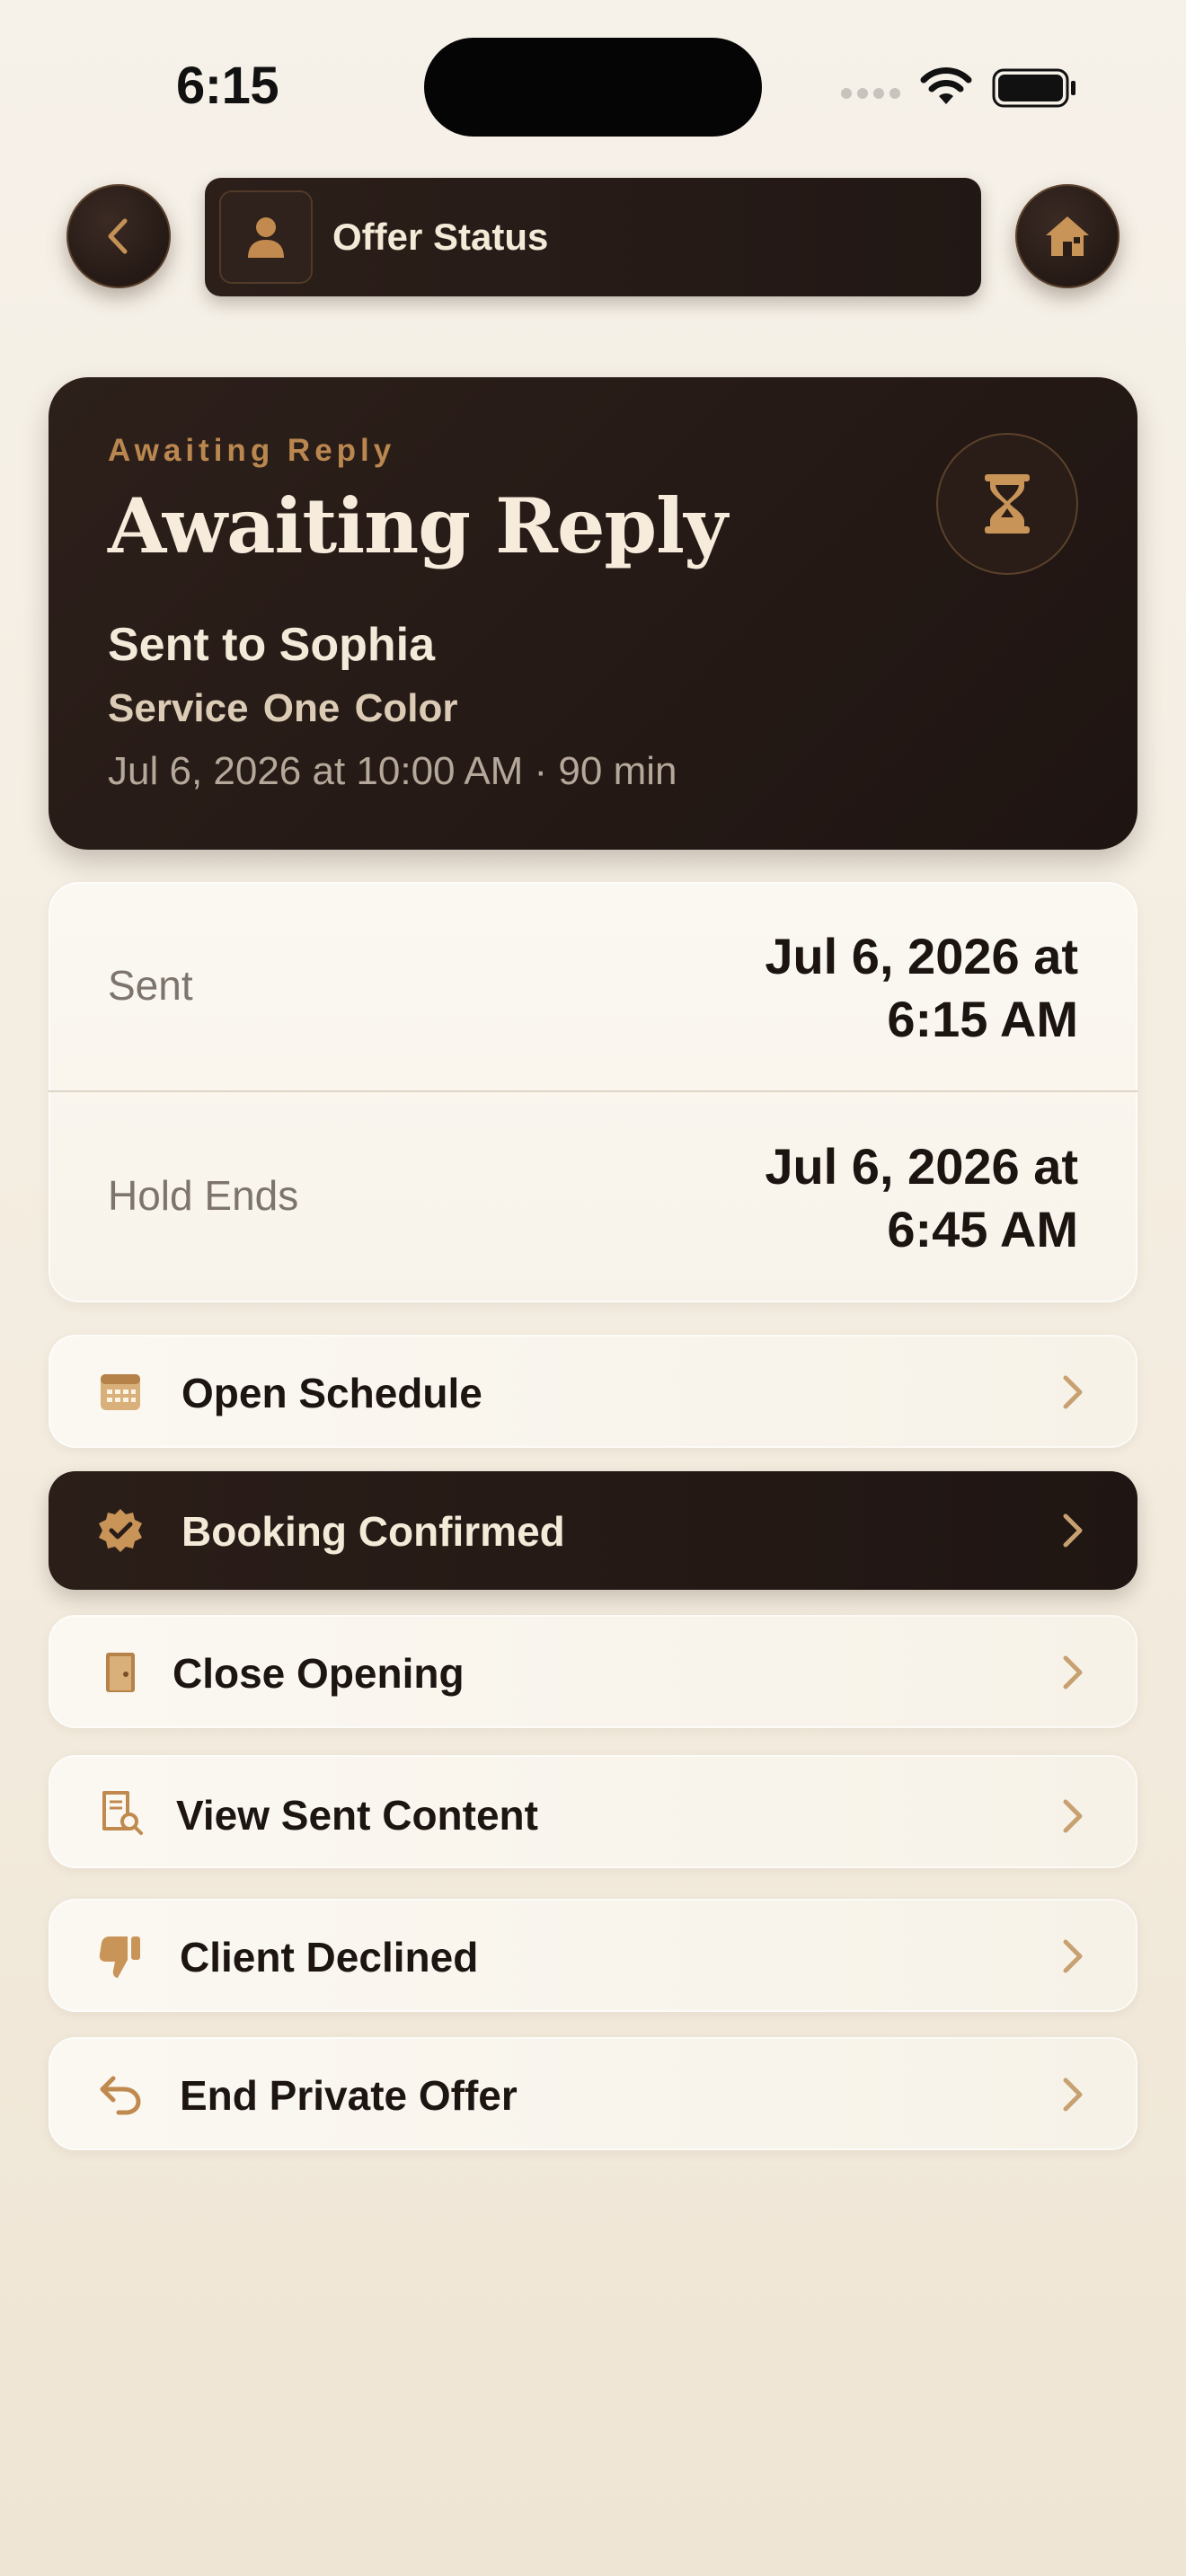 Image resolution: width=1186 pixels, height=2576 pixels. What do you see at coordinates (593, 1955) in the screenshot?
I see `client-declined-button: Client Declined` at bounding box center [593, 1955].